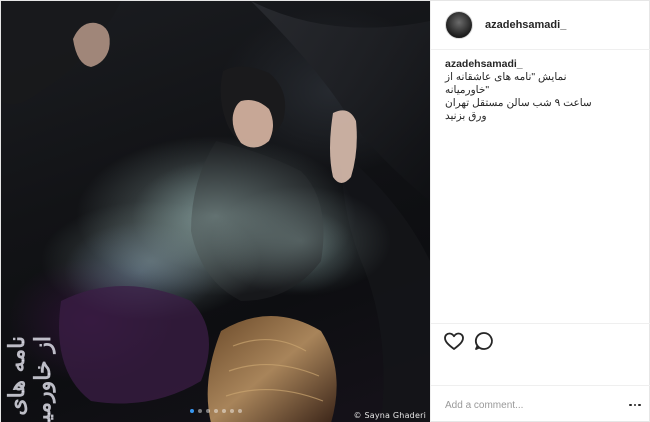 Image resolution: width=650 pixels, height=422 pixels. I want to click on comment-bar, so click(540, 403).